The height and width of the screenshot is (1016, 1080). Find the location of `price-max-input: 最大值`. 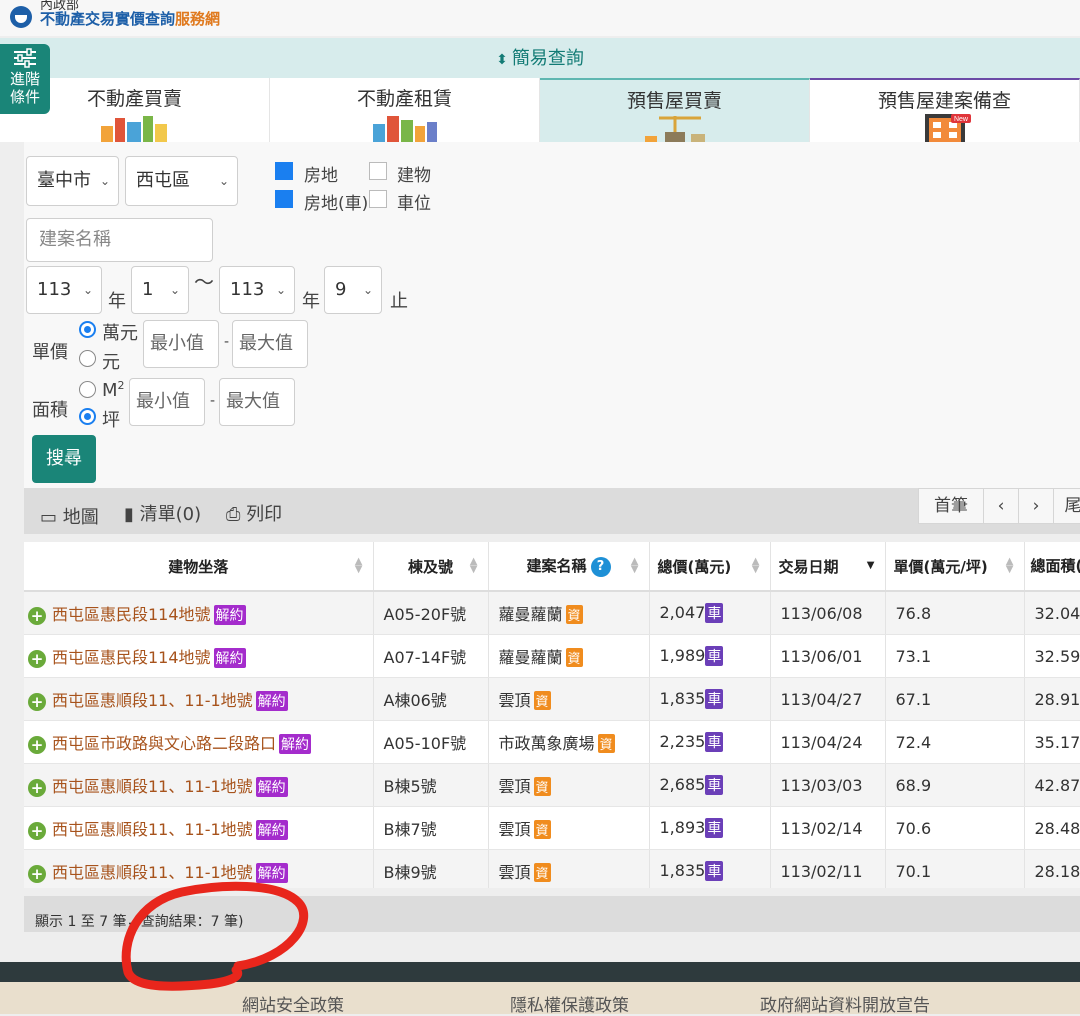

price-max-input: 最大值 is located at coordinates (270, 344).